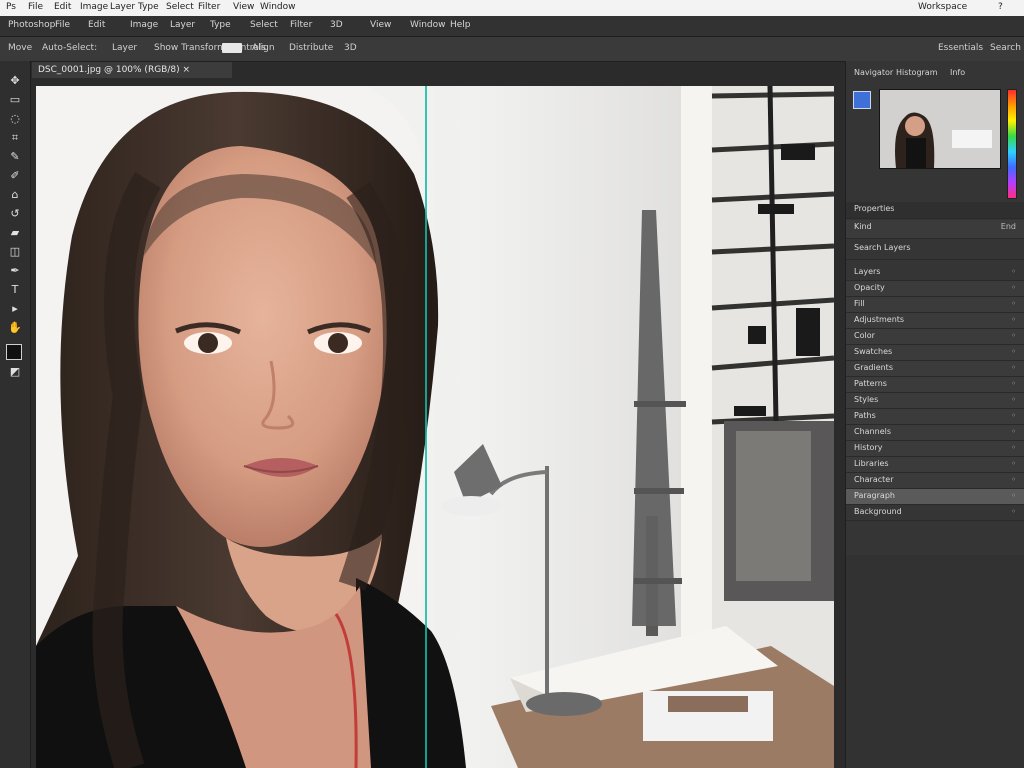 This screenshot has height=768, width=1024. I want to click on menu-item: Photoshop, so click(31, 25).